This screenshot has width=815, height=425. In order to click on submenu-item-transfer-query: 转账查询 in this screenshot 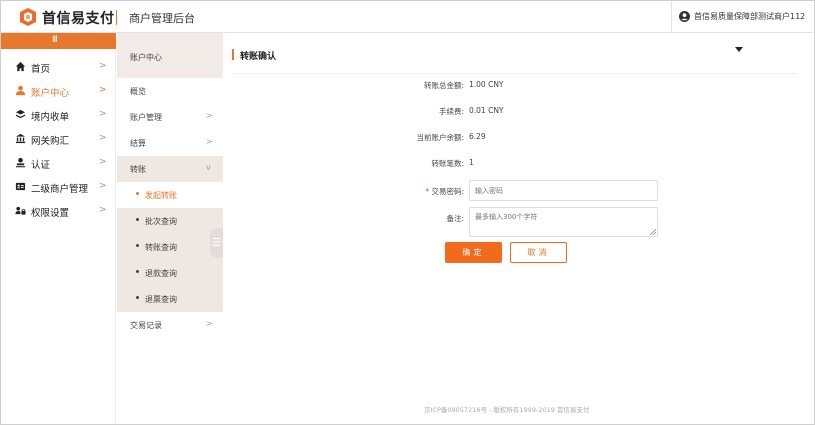, I will do `click(170, 247)`.